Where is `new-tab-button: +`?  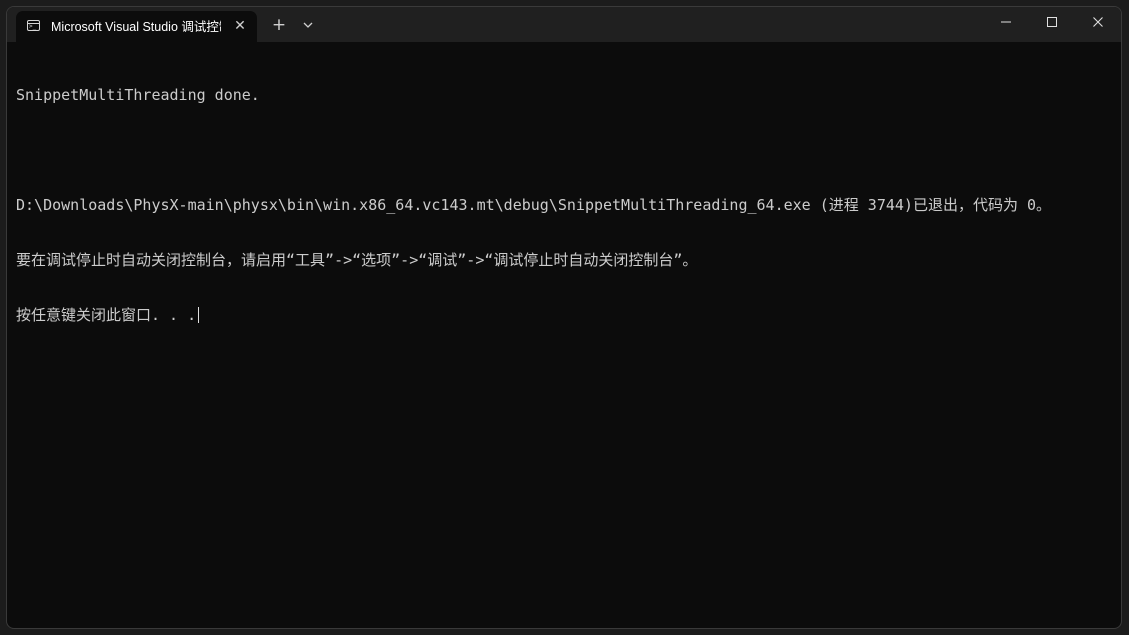
new-tab-button: + is located at coordinates (279, 25).